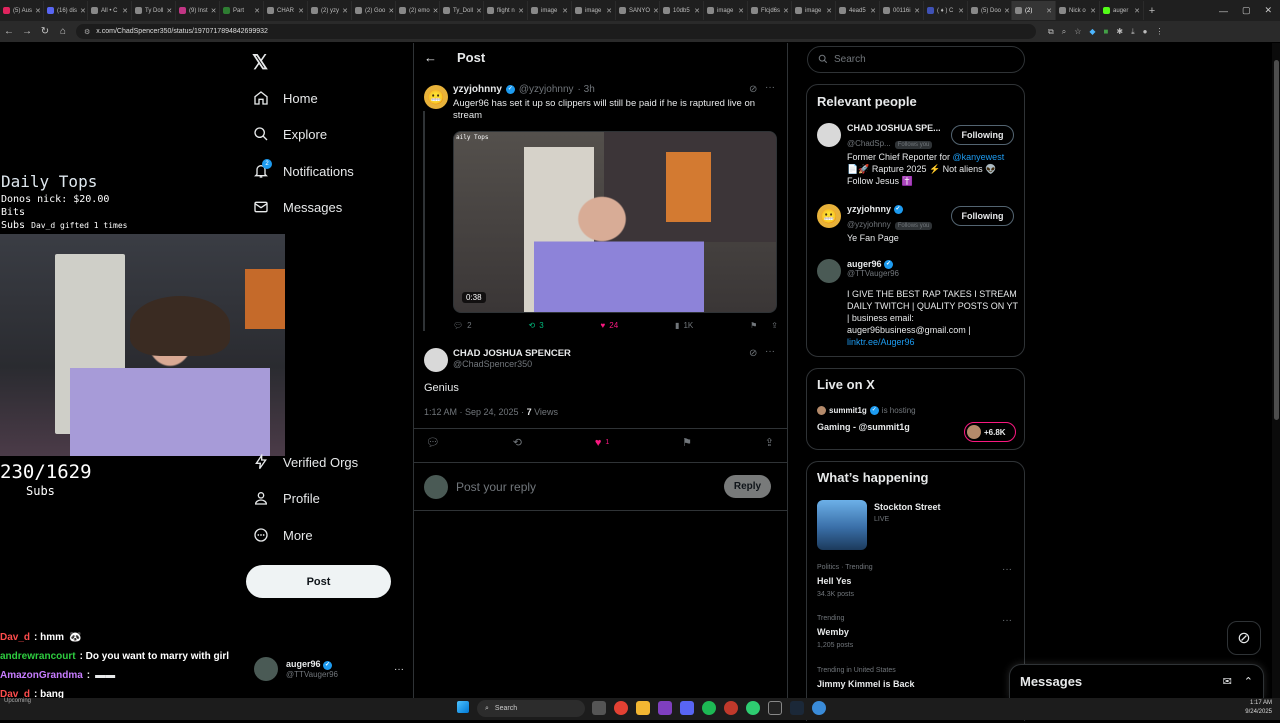 Image resolution: width=1280 pixels, height=723 pixels. What do you see at coordinates (512, 353) in the screenshot?
I see `tweet-author-name: CHAD JOSHUA SPENCER` at bounding box center [512, 353].